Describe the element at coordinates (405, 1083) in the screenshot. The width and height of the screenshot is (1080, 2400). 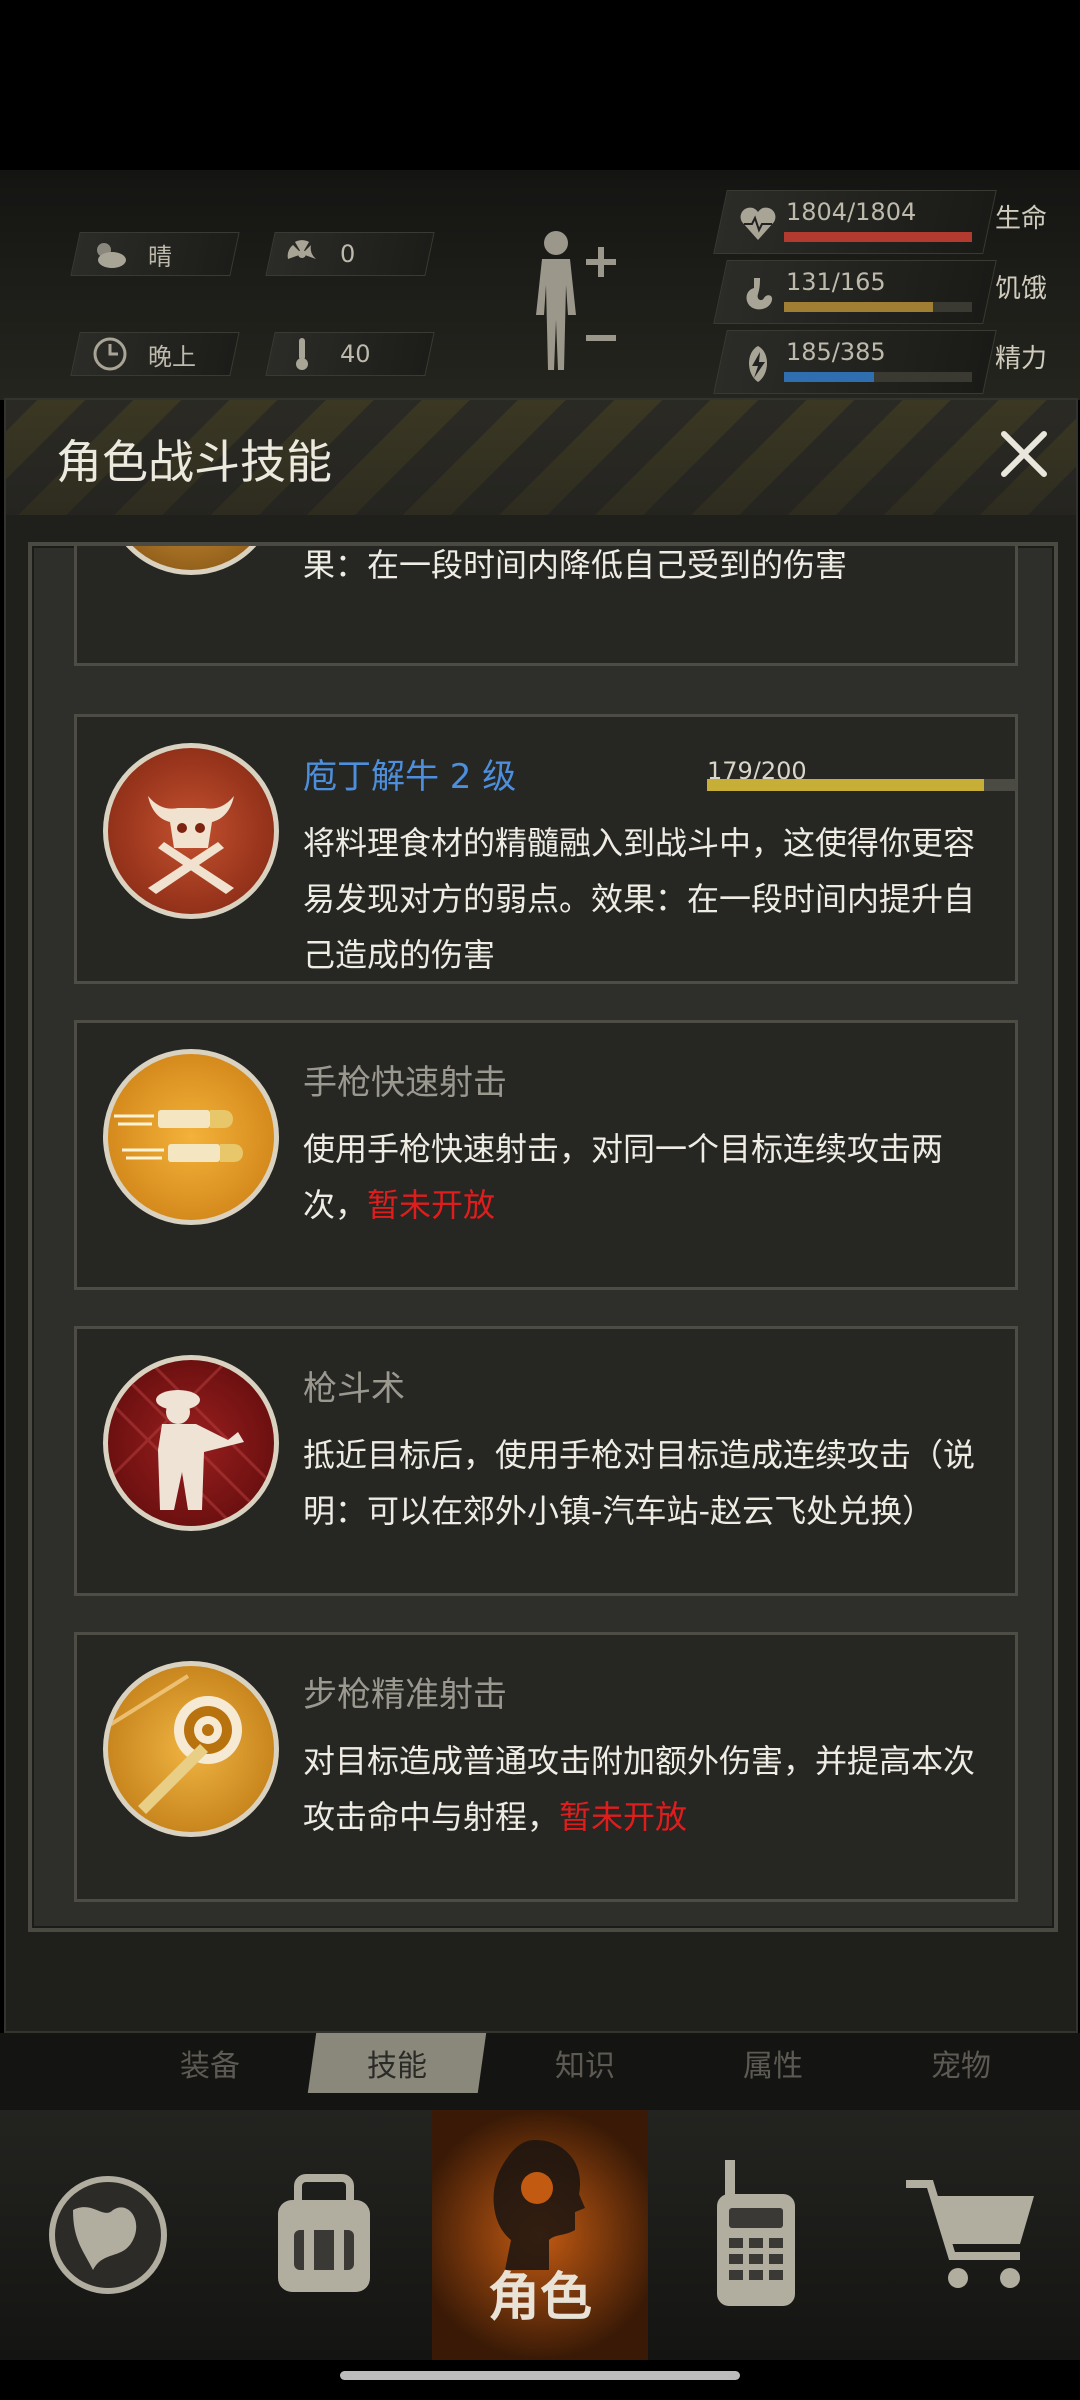
I see `skill-name: 手枪快速射击` at that location.